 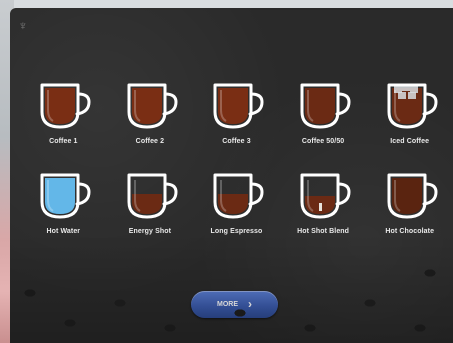 I want to click on drink-long-espresso: Long Espresso, so click(x=236, y=213).